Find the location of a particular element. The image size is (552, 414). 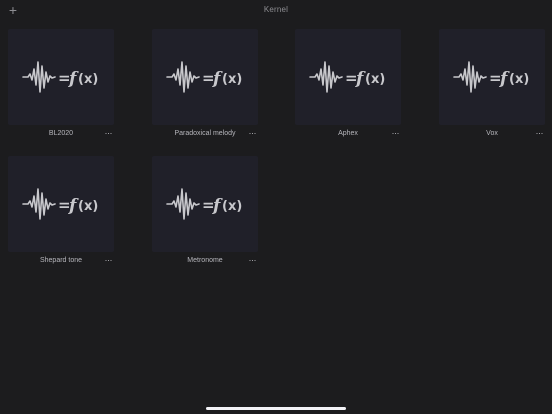

top-bar: + Kernel is located at coordinates (276, 11).